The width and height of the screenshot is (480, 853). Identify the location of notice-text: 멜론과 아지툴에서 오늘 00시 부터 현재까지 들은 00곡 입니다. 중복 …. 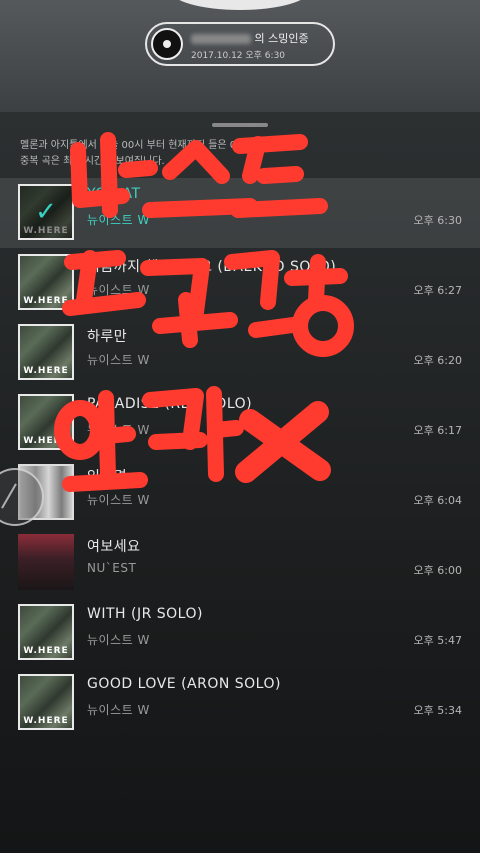
(240, 154).